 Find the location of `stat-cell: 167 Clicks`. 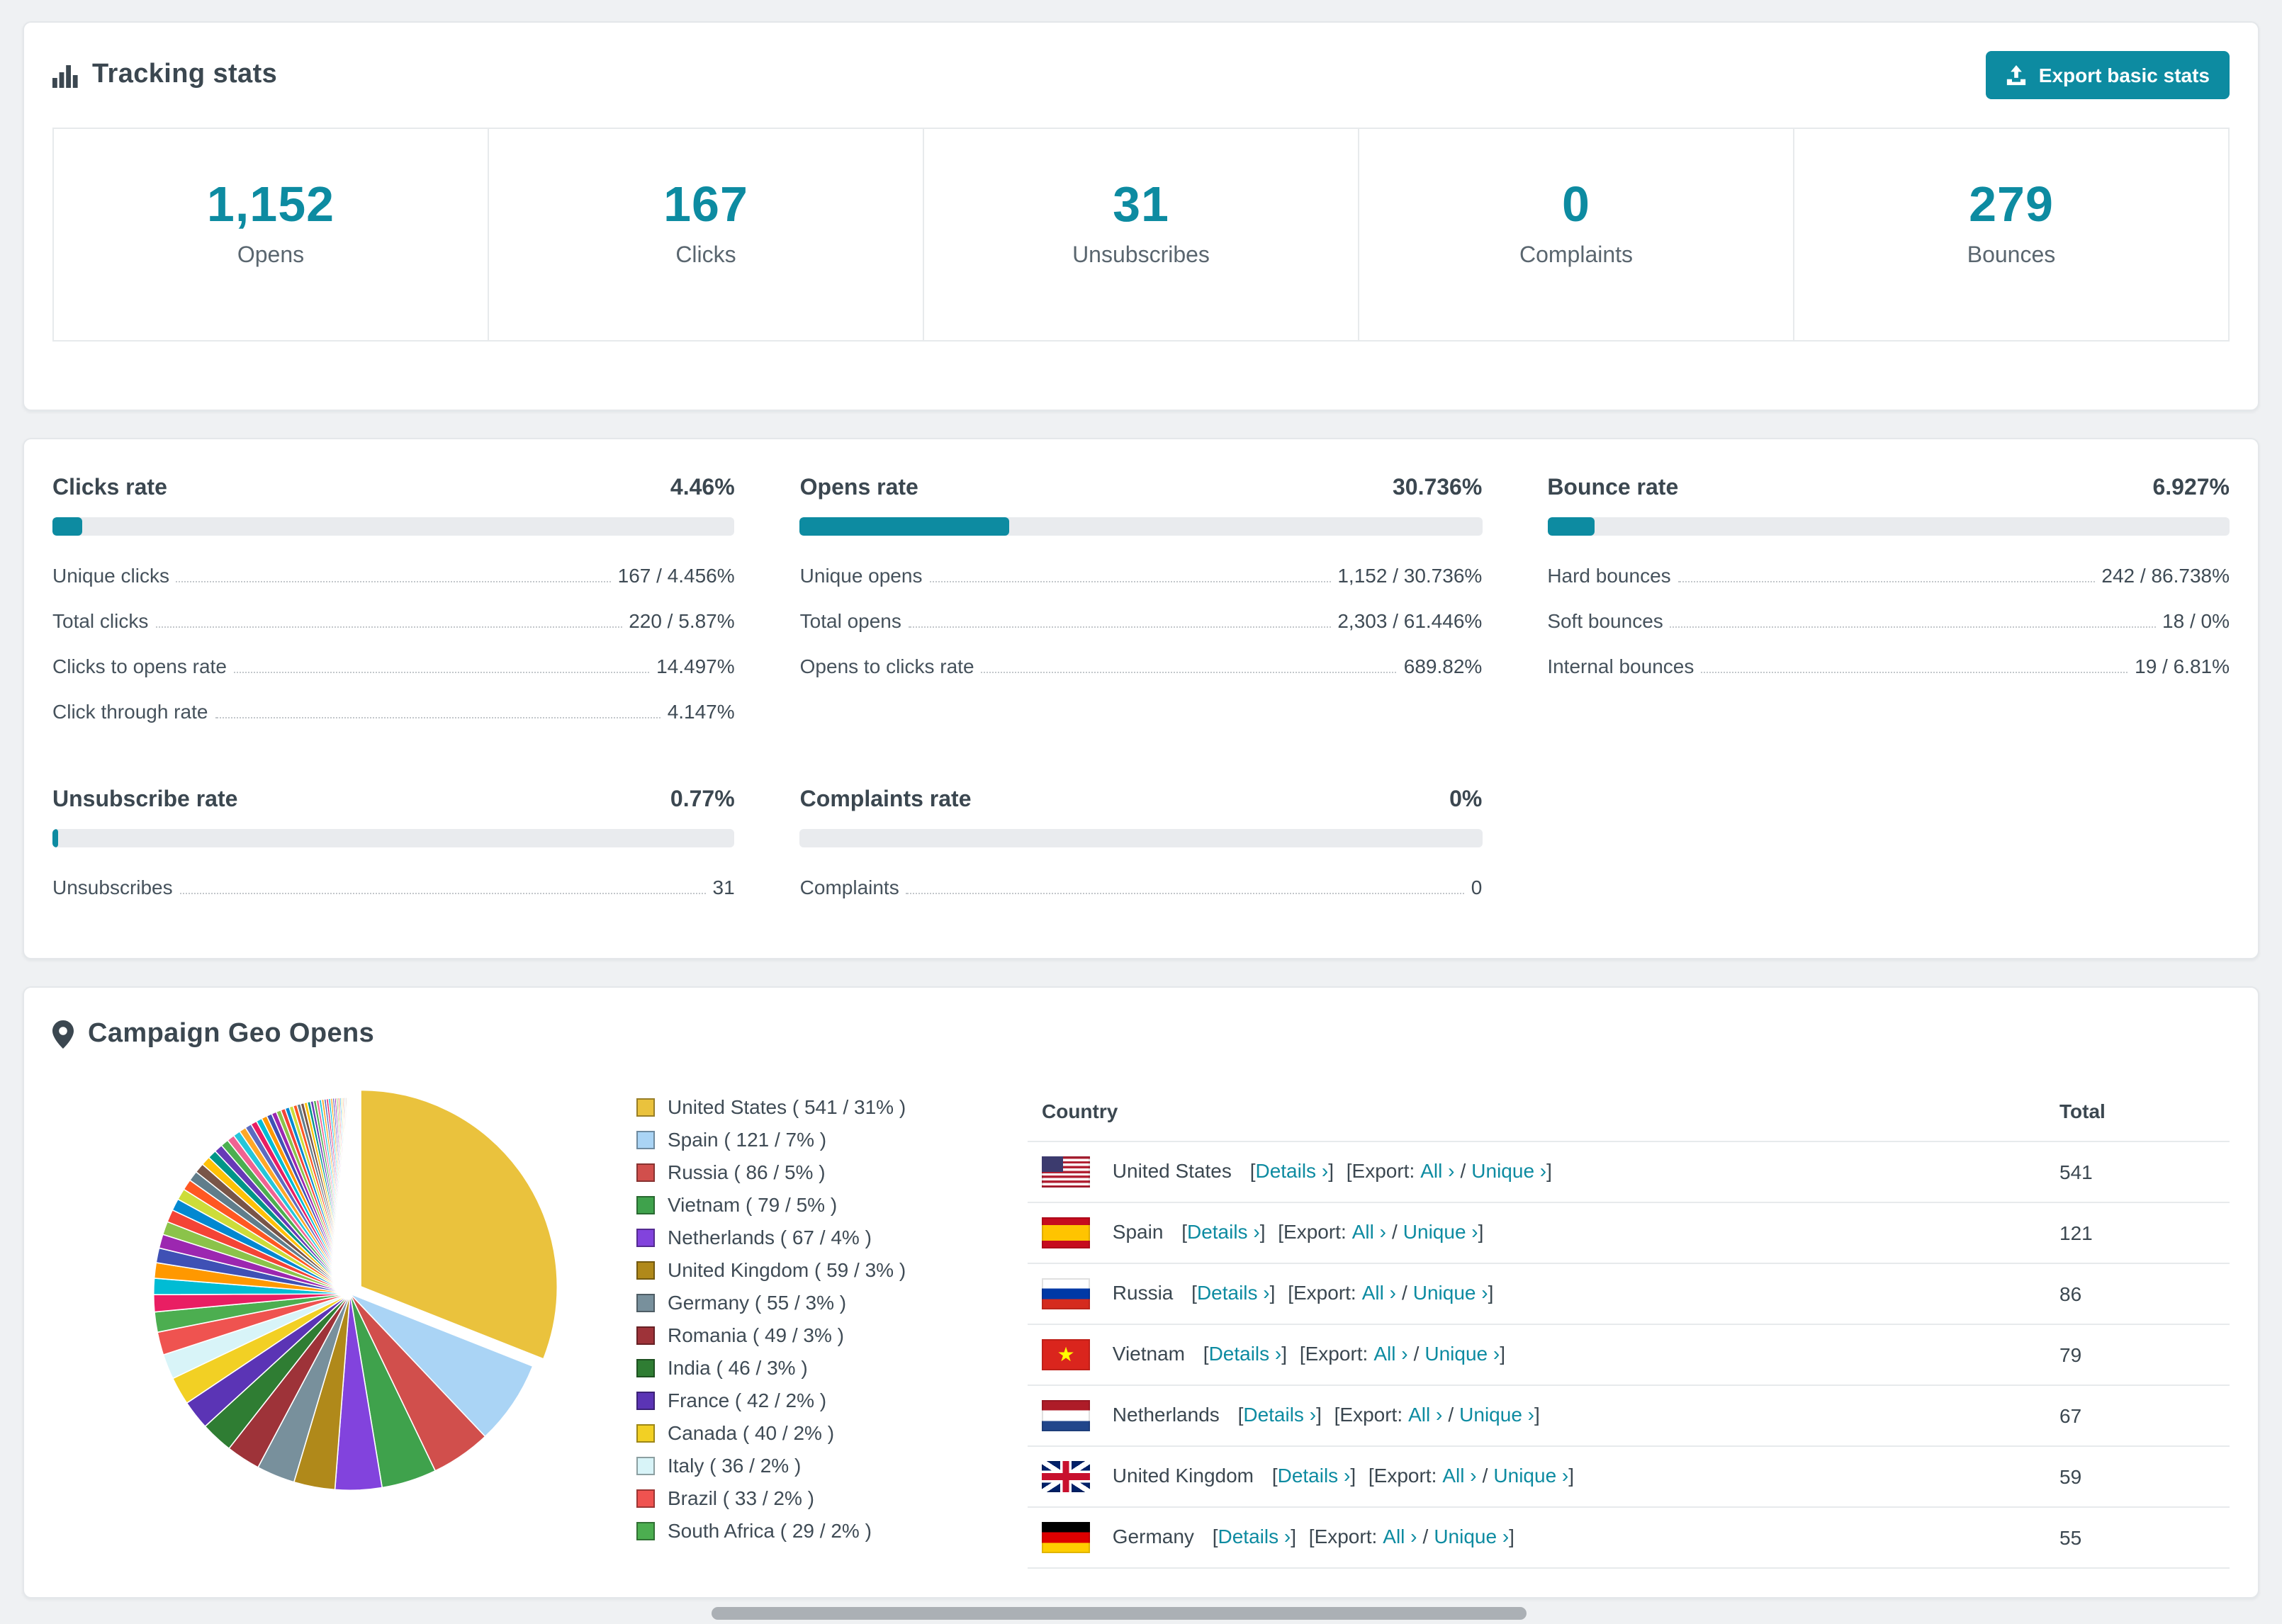

stat-cell: 167 Clicks is located at coordinates (706, 235).